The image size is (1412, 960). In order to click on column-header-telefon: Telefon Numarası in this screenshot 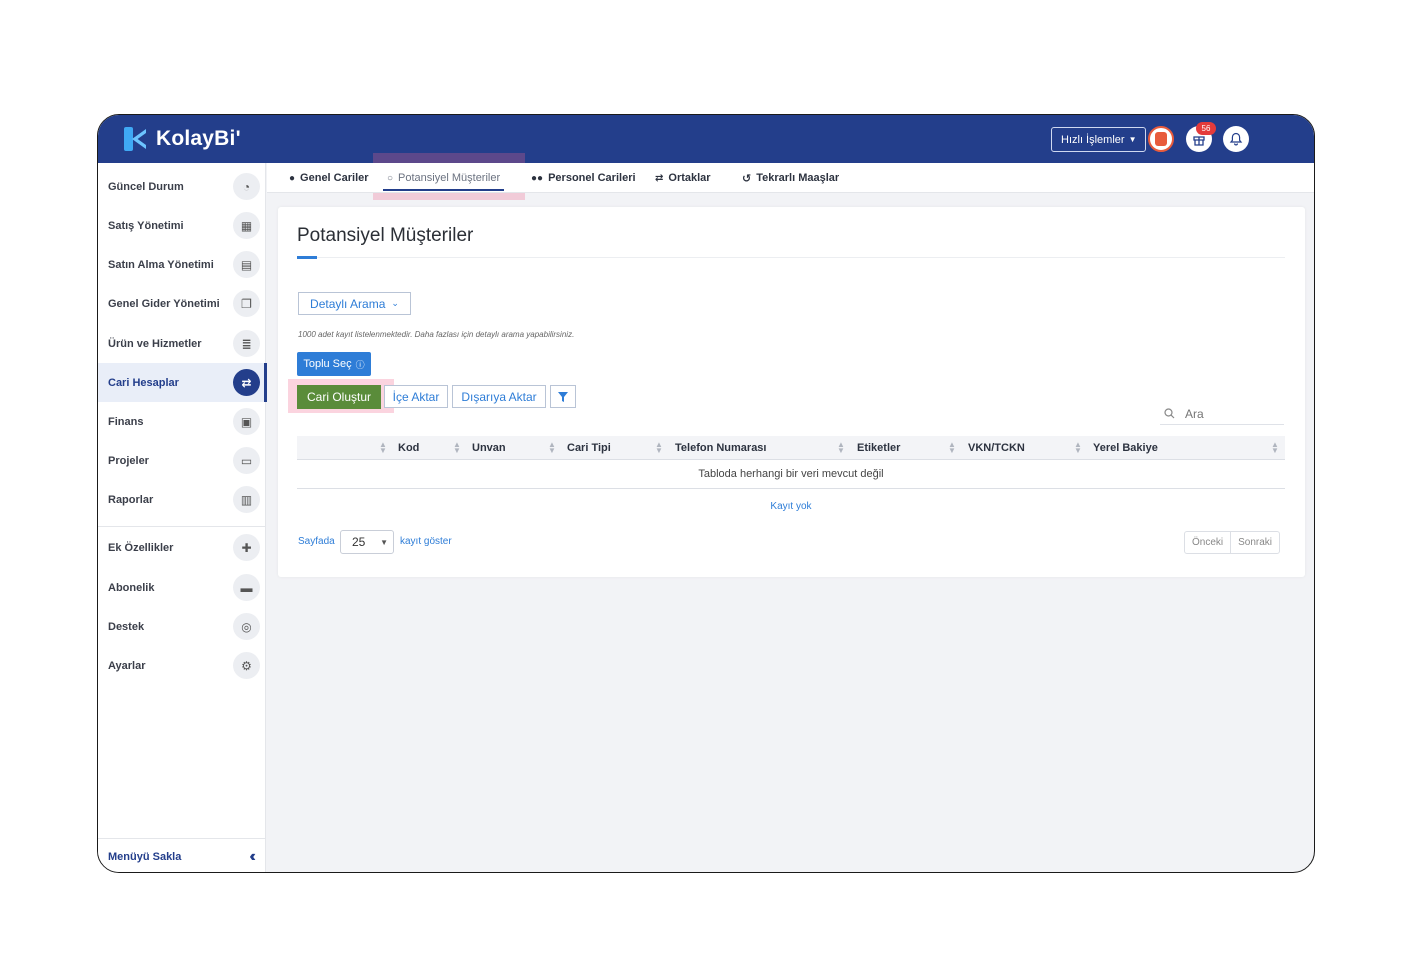, I will do `click(721, 448)`.